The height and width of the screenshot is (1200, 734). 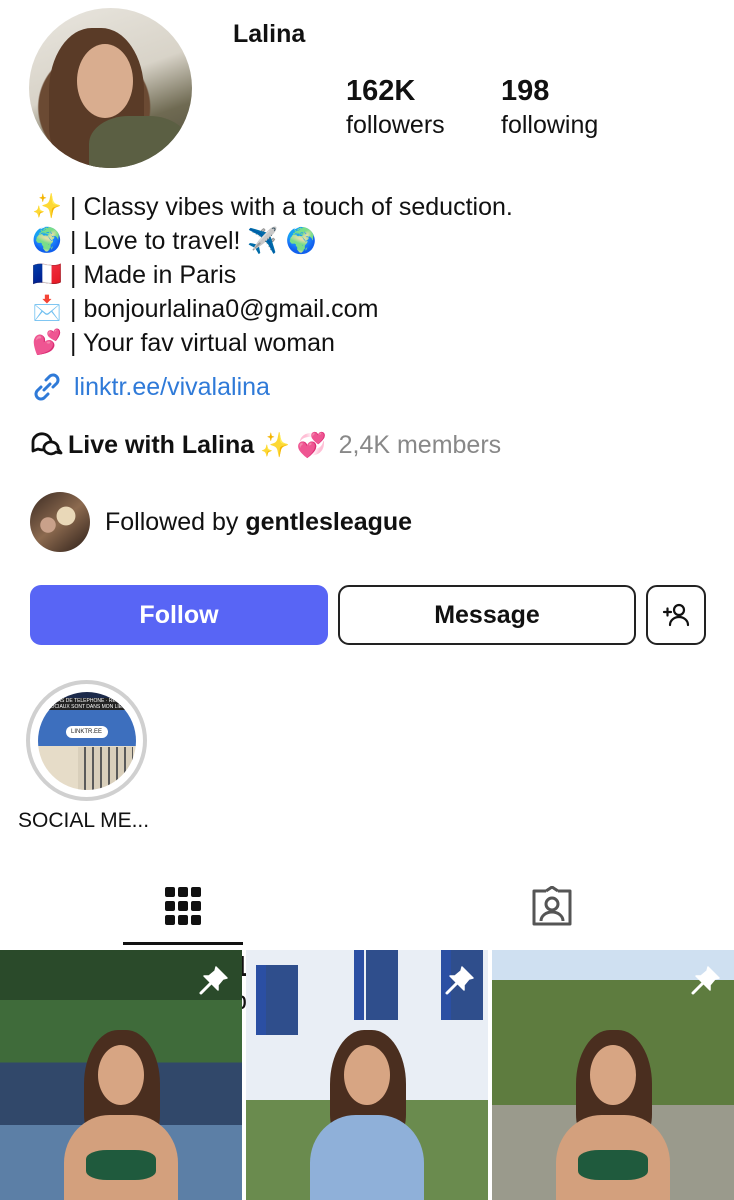 I want to click on bio-text: | Your fav virtual woman, so click(x=202, y=342).